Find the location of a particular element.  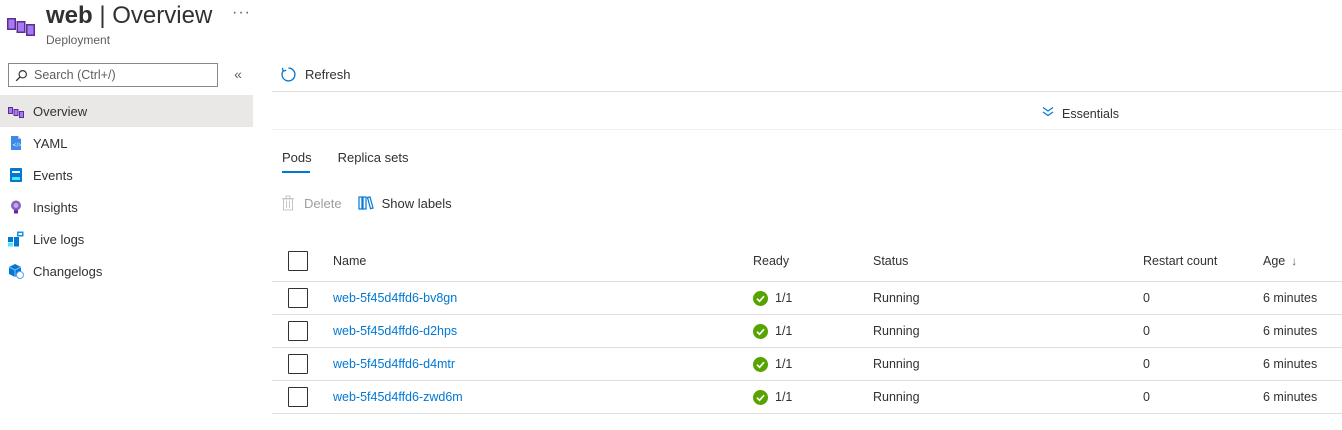

page-name: Overview is located at coordinates (162, 15).